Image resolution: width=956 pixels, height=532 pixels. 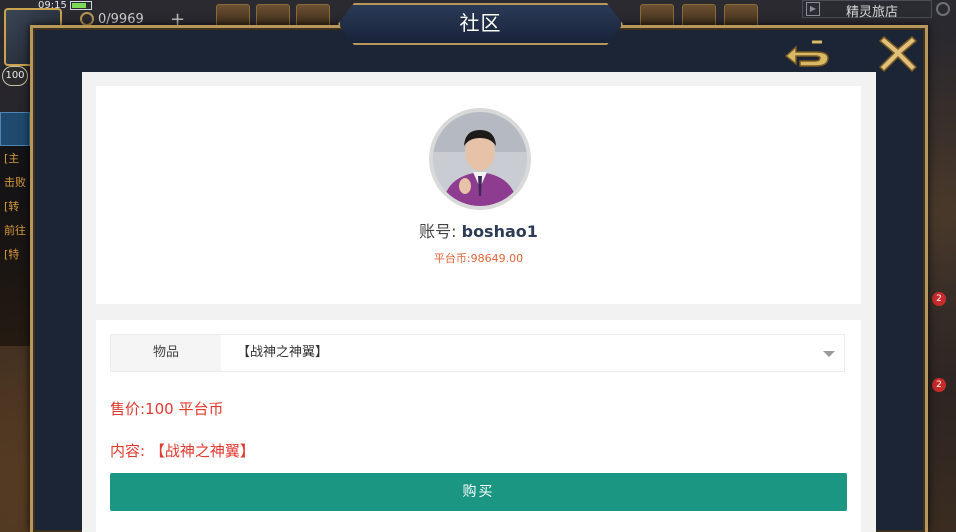 I want to click on coin-value: 98649.00, so click(x=497, y=258).